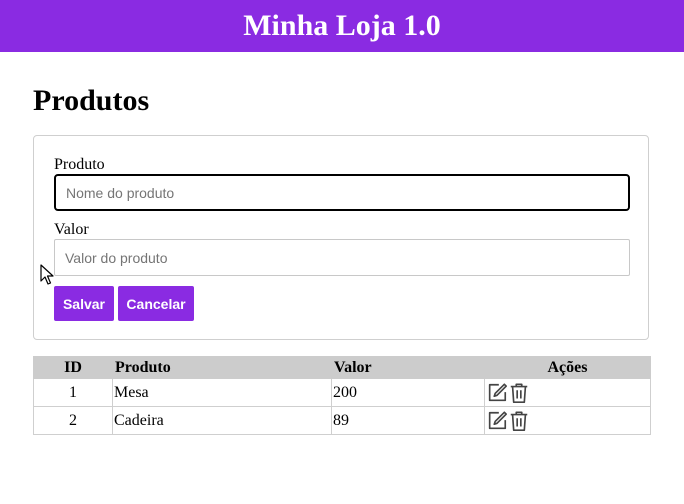 The height and width of the screenshot is (504, 684). I want to click on app-title: Minha Loja 1.0, so click(342, 25).